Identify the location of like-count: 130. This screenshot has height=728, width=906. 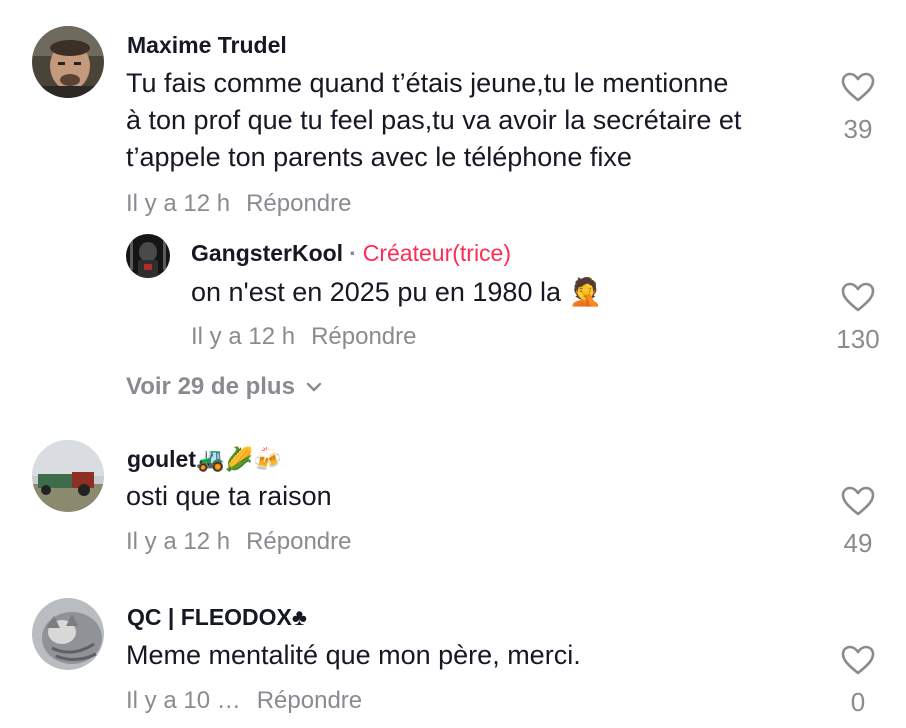
(858, 339).